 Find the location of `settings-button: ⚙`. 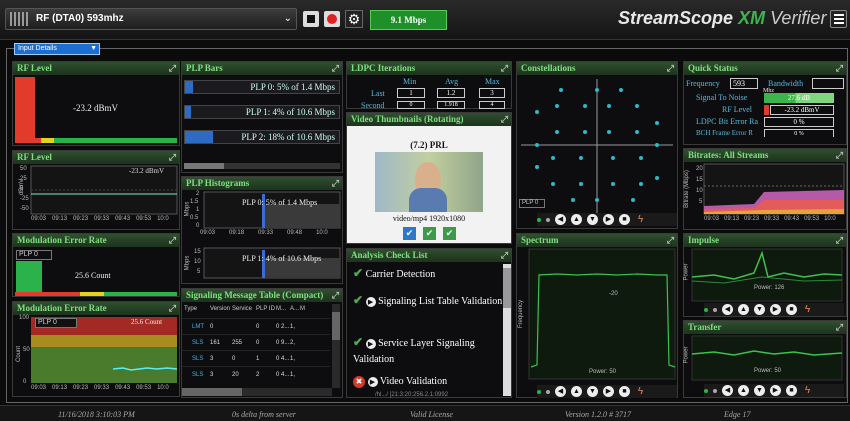

settings-button: ⚙ is located at coordinates (354, 19).